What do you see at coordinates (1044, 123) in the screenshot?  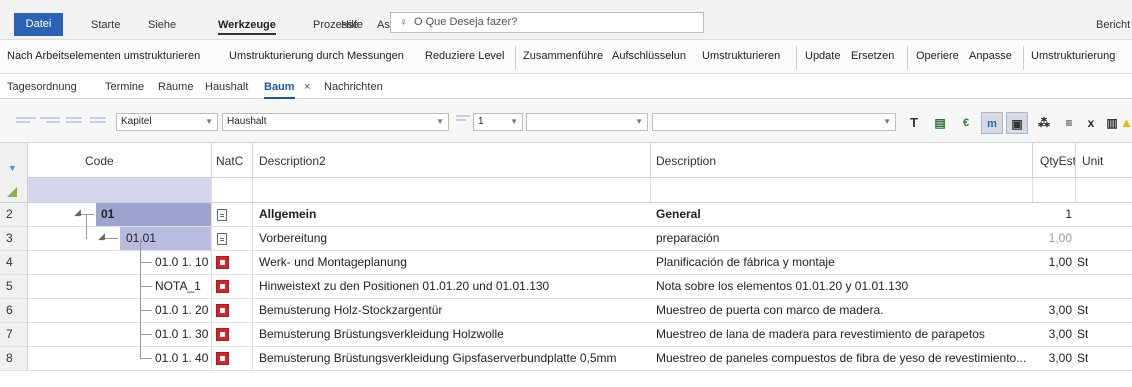 I see `tree-icon: ⁂` at bounding box center [1044, 123].